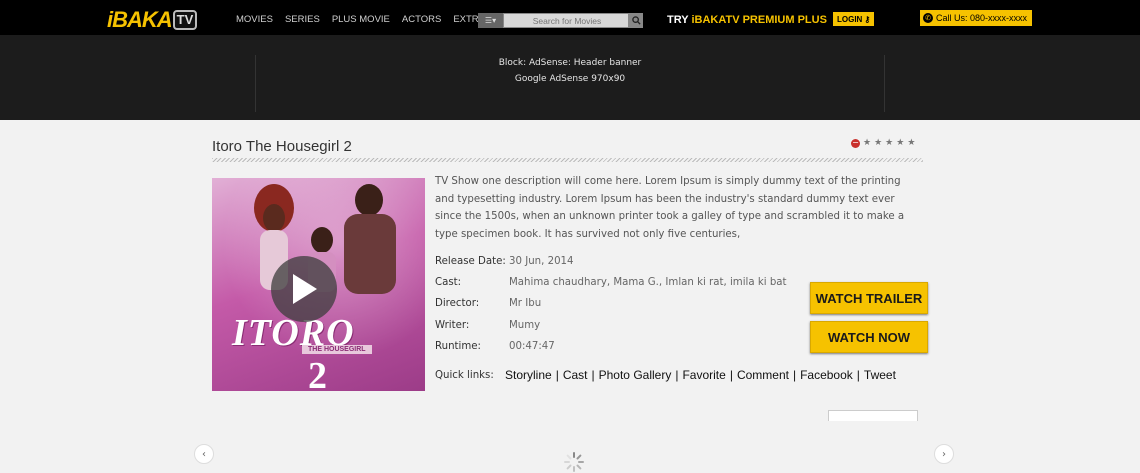 The image size is (1140, 473). I want to click on search-button, so click(636, 20).